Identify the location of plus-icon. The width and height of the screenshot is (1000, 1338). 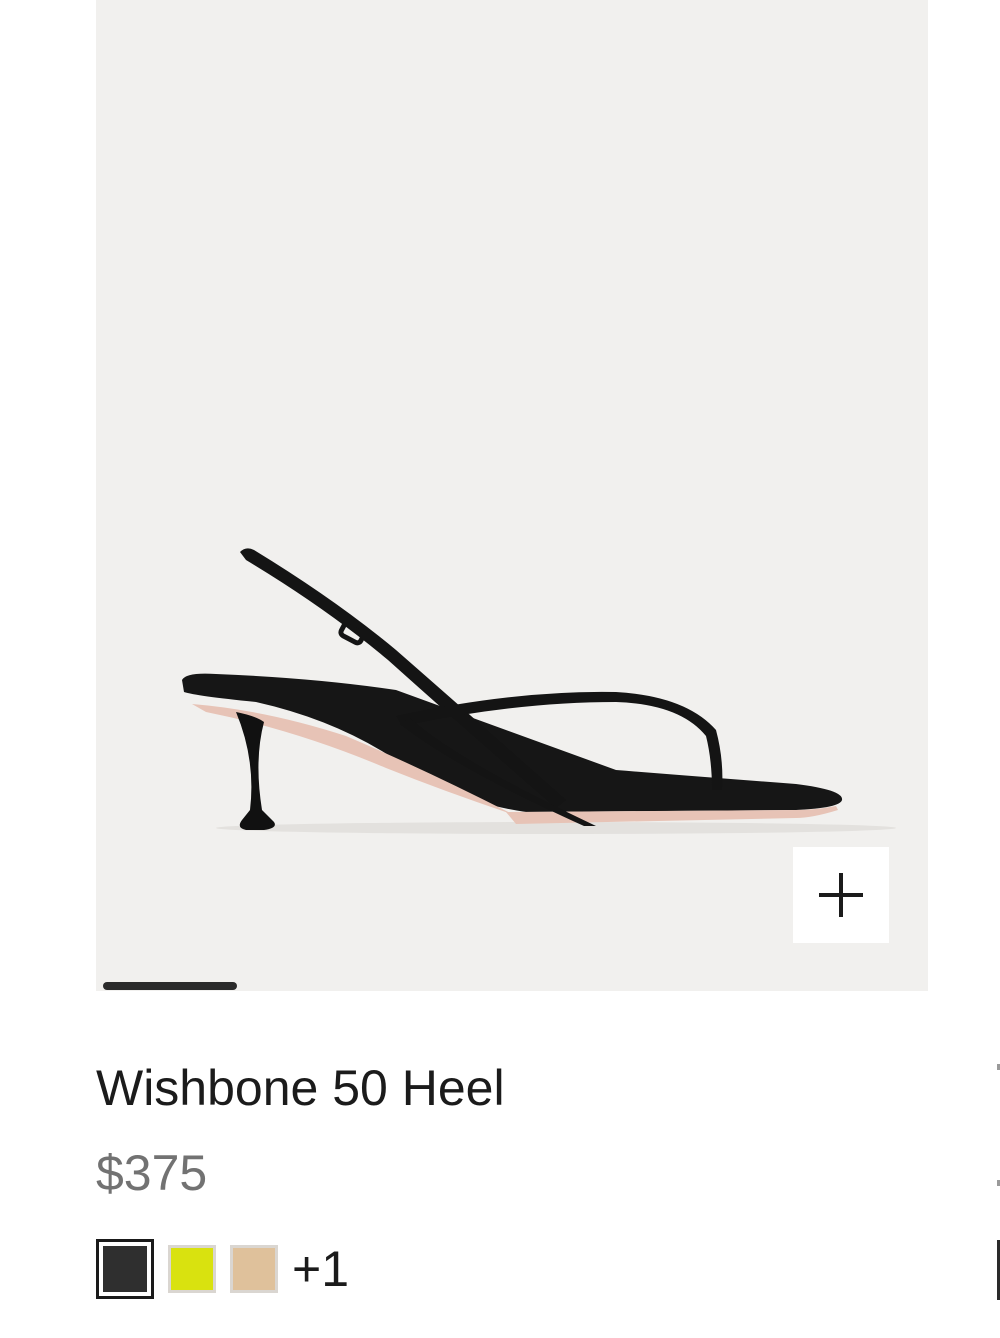
(841, 895).